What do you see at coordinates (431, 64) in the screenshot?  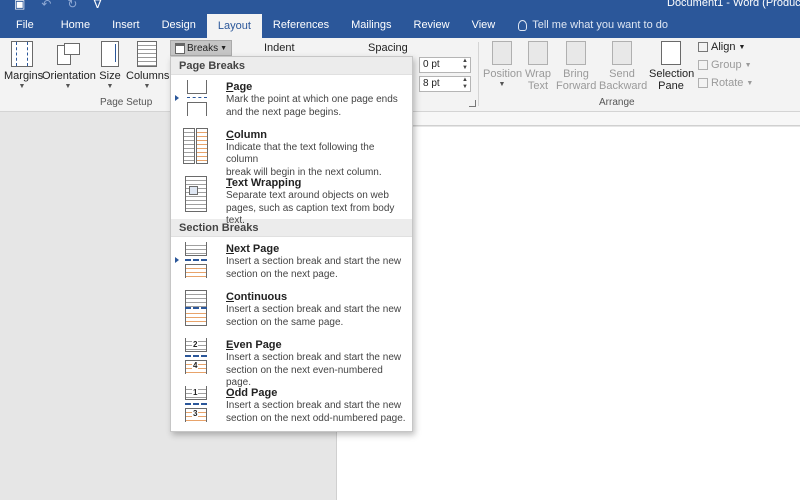 I see `spacing-before-value: 0 pt` at bounding box center [431, 64].